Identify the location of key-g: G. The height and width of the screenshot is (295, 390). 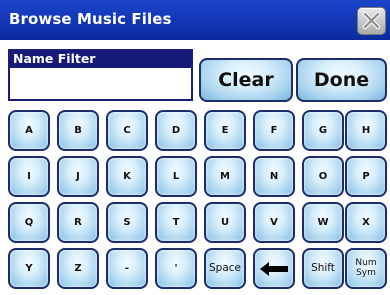
(323, 130).